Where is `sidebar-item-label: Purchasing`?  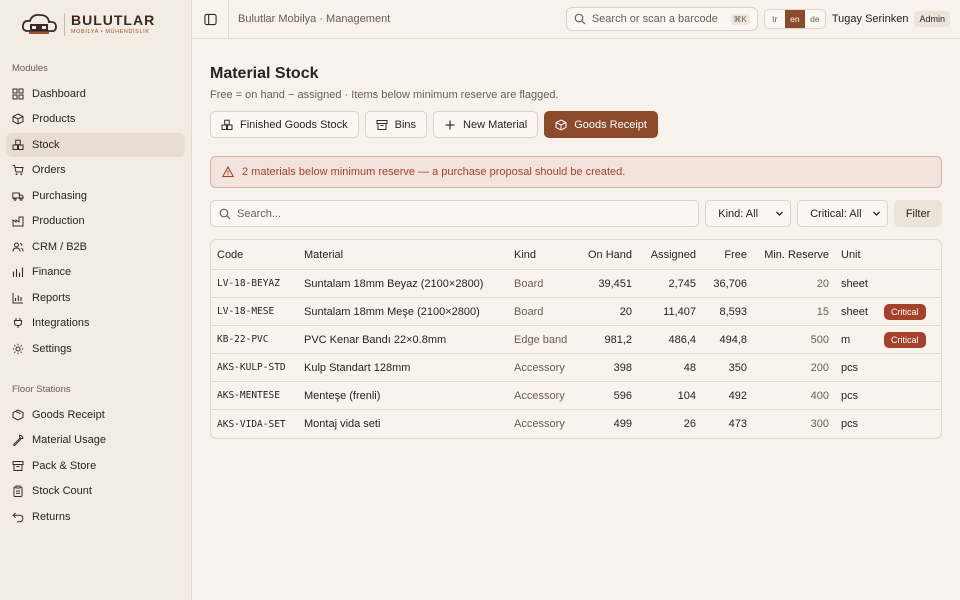 sidebar-item-label: Purchasing is located at coordinates (60, 195).